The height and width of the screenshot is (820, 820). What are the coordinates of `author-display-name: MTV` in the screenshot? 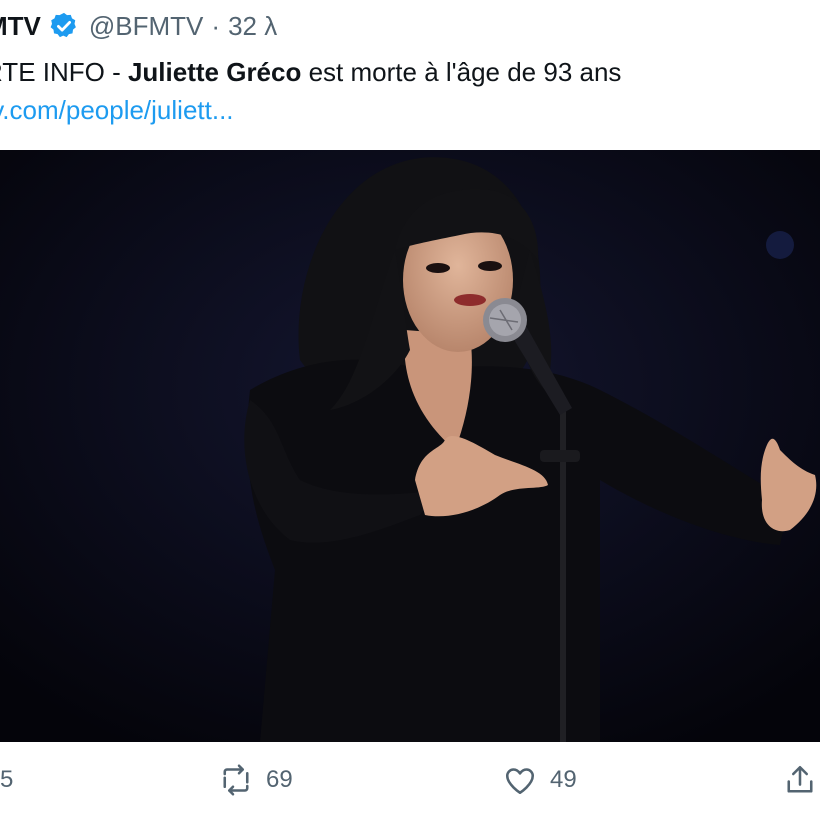 It's located at (20, 26).